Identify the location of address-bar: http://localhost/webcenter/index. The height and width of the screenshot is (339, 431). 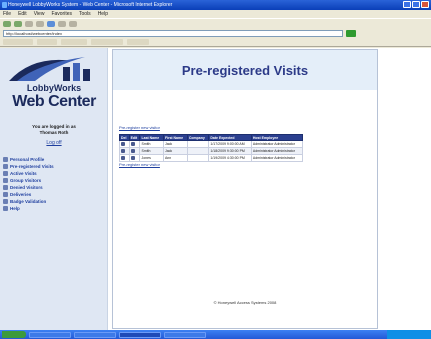
(215, 33).